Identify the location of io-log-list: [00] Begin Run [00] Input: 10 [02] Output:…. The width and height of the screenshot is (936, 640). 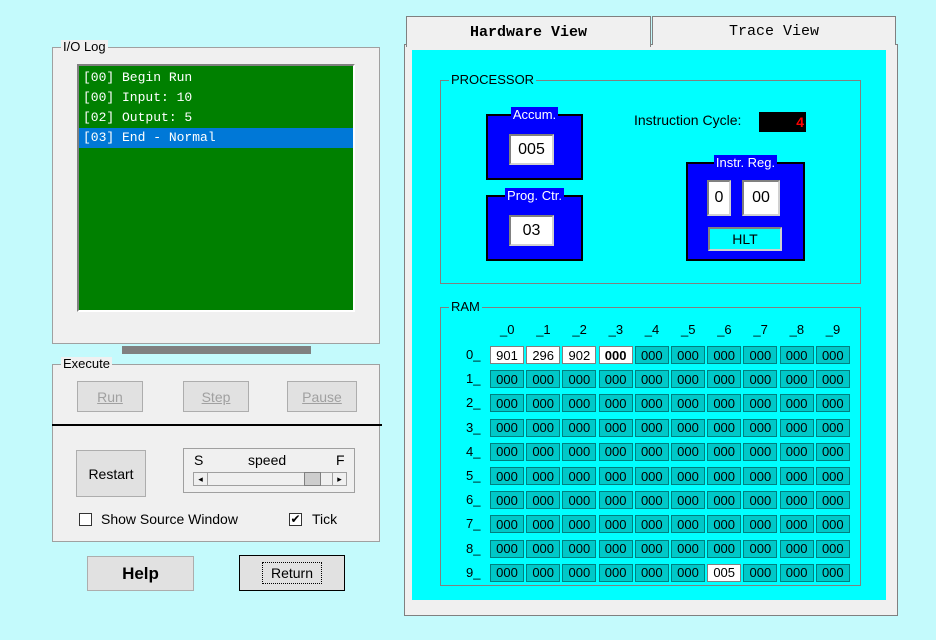
(216, 188).